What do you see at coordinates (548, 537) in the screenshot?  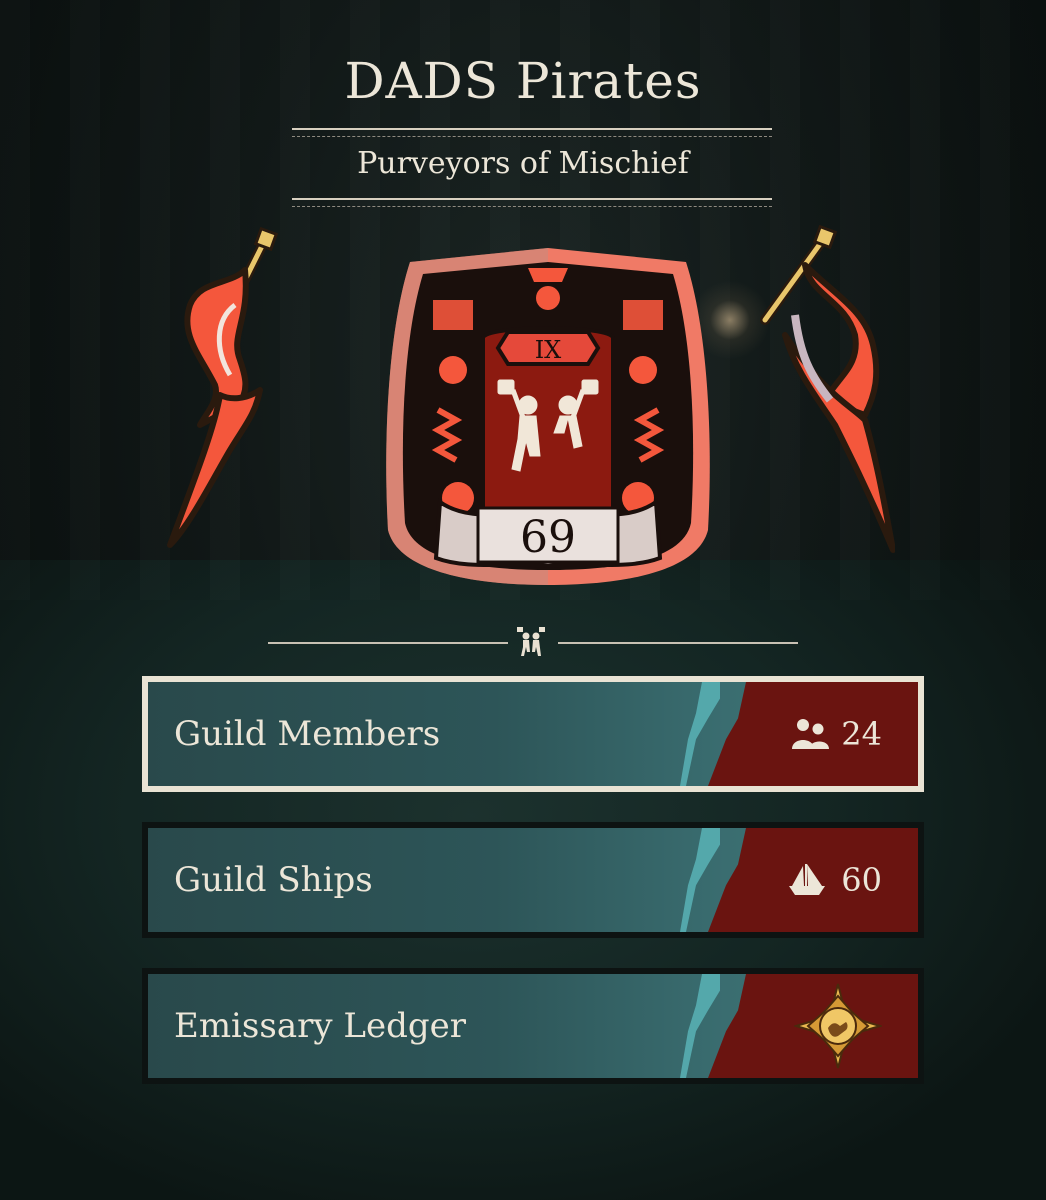 I see `guild-level: 69` at bounding box center [548, 537].